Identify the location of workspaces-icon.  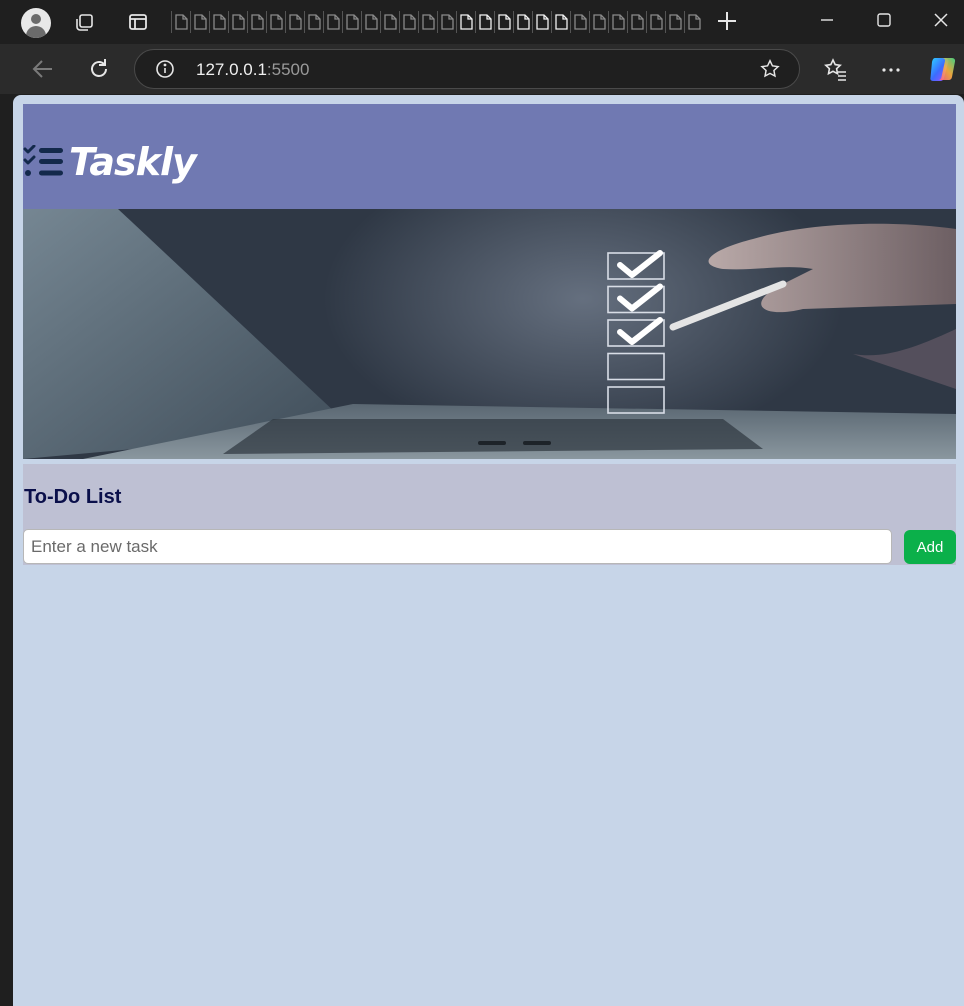
(85, 22).